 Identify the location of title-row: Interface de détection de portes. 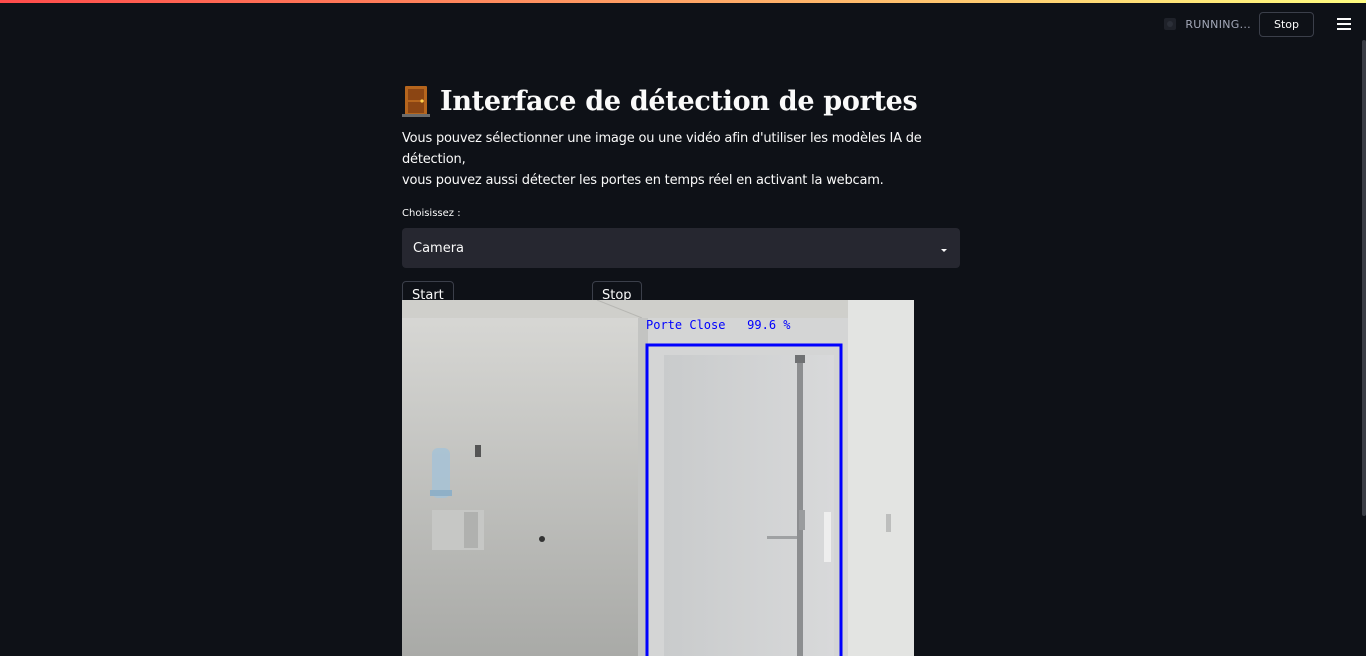
(681, 101).